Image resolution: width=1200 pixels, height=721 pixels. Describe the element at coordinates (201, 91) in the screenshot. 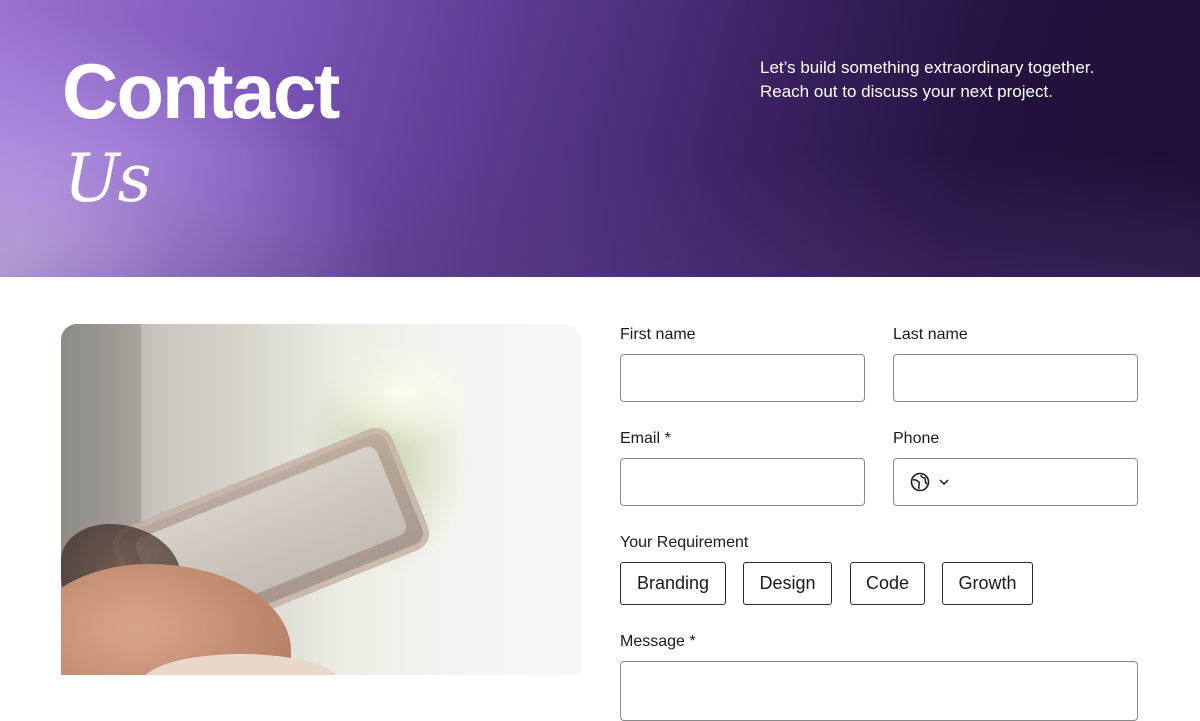

I see `page-title: Contact` at that location.